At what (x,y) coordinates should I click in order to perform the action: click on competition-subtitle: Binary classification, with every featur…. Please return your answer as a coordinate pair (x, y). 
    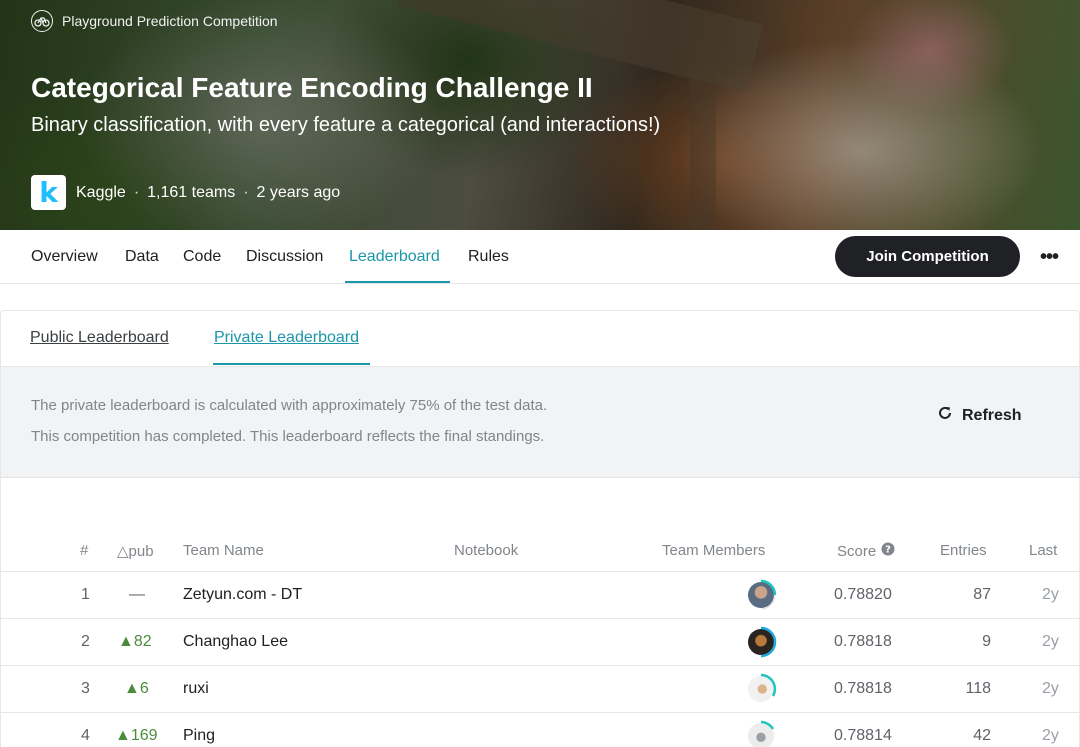
    Looking at the image, I should click on (346, 125).